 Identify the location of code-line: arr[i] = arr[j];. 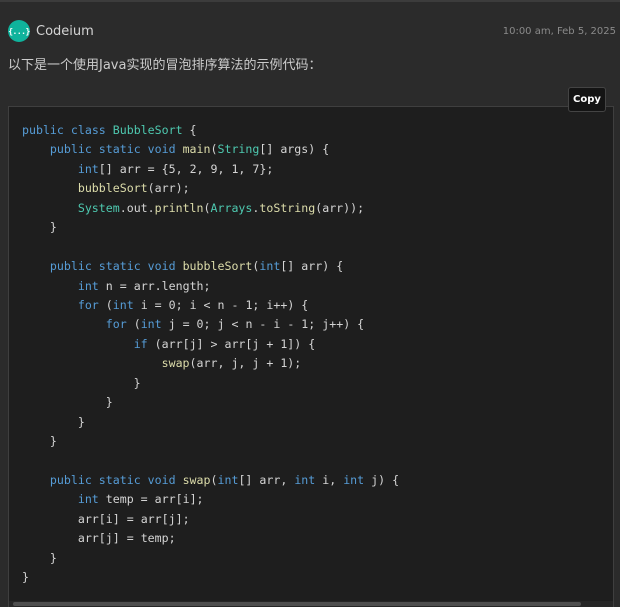
(133, 518).